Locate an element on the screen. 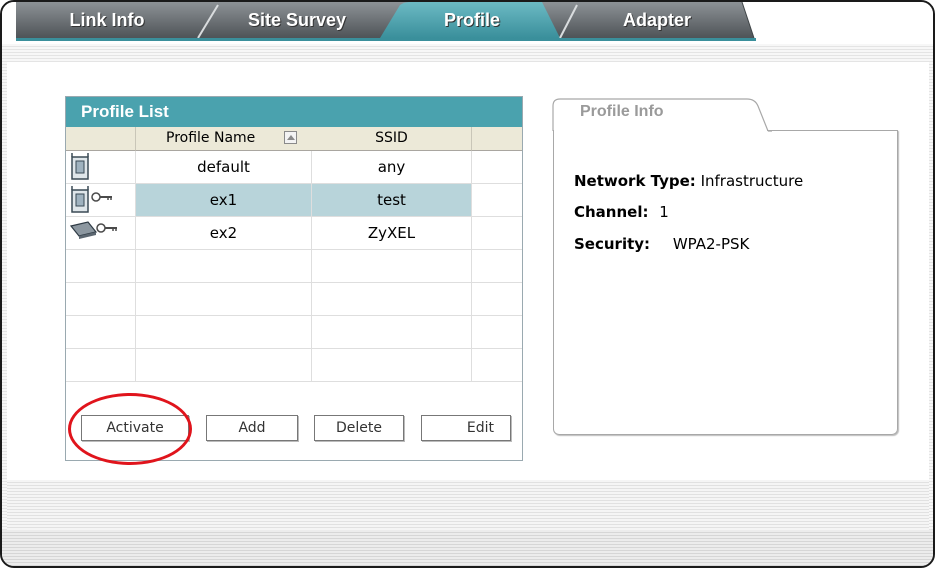  activate-button: Activate is located at coordinates (135, 428).